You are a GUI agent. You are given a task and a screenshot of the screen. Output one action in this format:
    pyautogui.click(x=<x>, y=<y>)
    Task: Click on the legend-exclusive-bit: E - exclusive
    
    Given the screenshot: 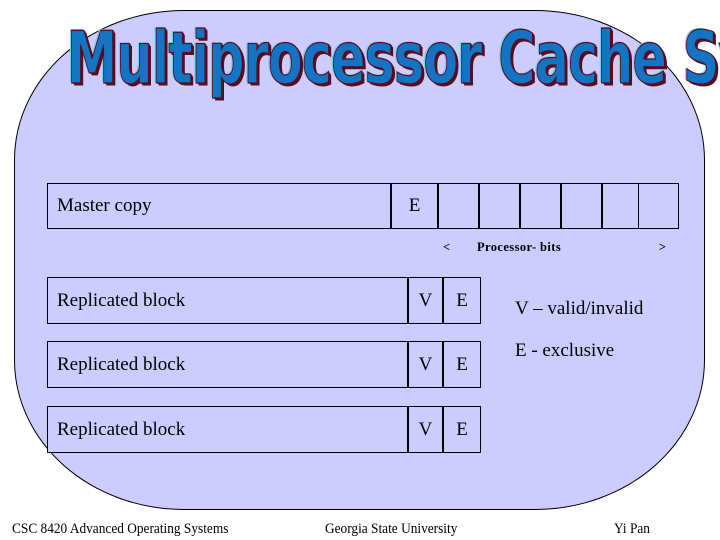 What is the action you would take?
    pyautogui.click(x=565, y=350)
    